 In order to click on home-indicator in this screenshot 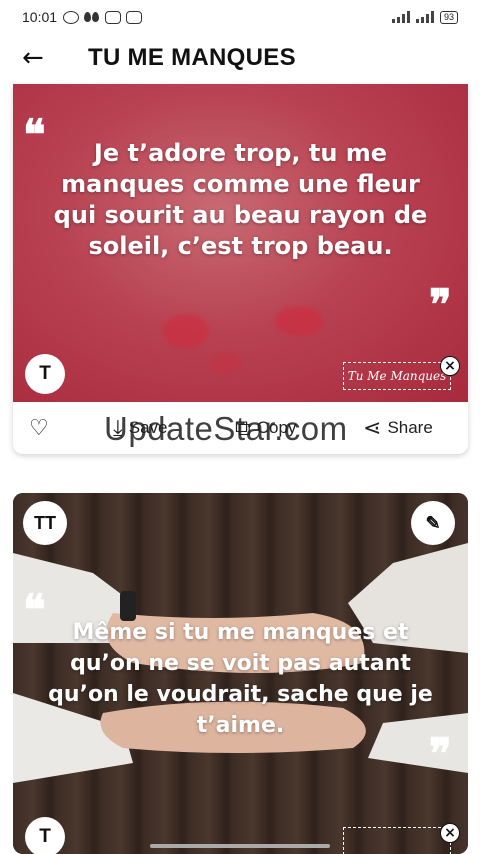, I will do `click(240, 846)`.